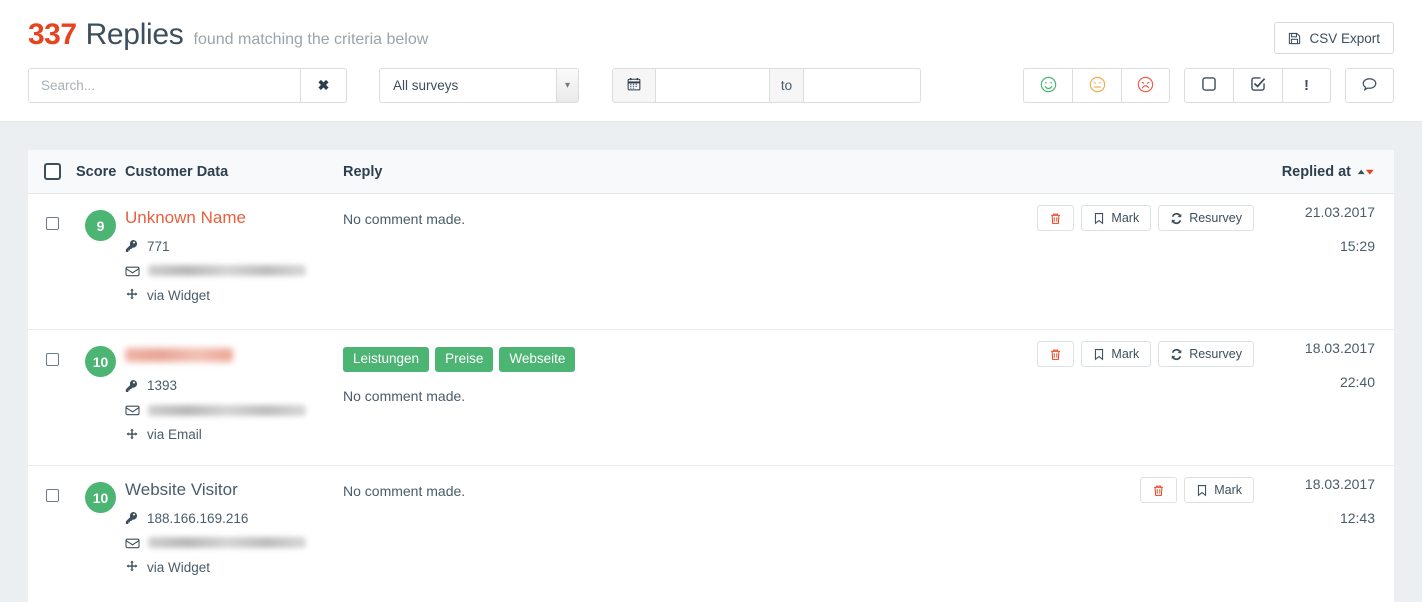 This screenshot has height=602, width=1422. Describe the element at coordinates (100, 172) in the screenshot. I see `column-score: Score` at that location.